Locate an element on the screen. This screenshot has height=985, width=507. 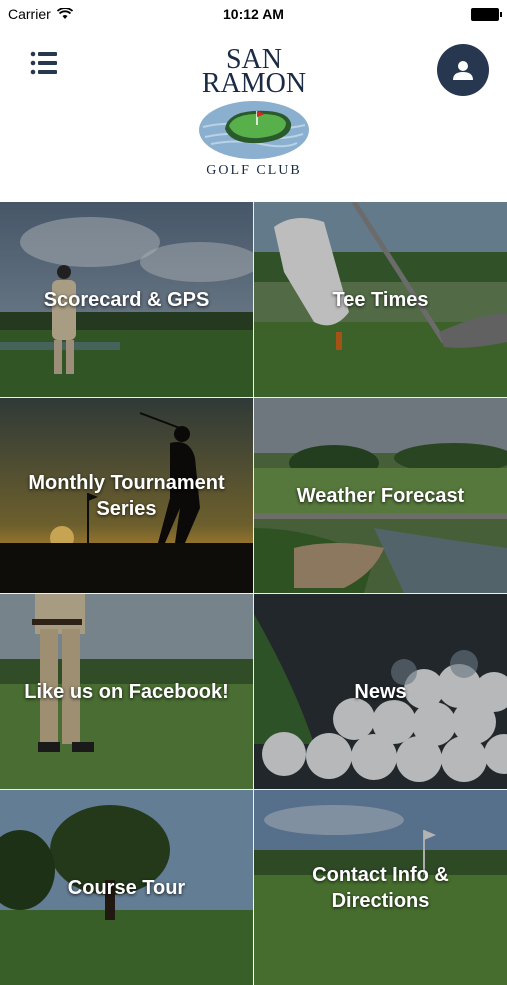
tile-label: Like us on Facebook! is located at coordinates (126, 691).